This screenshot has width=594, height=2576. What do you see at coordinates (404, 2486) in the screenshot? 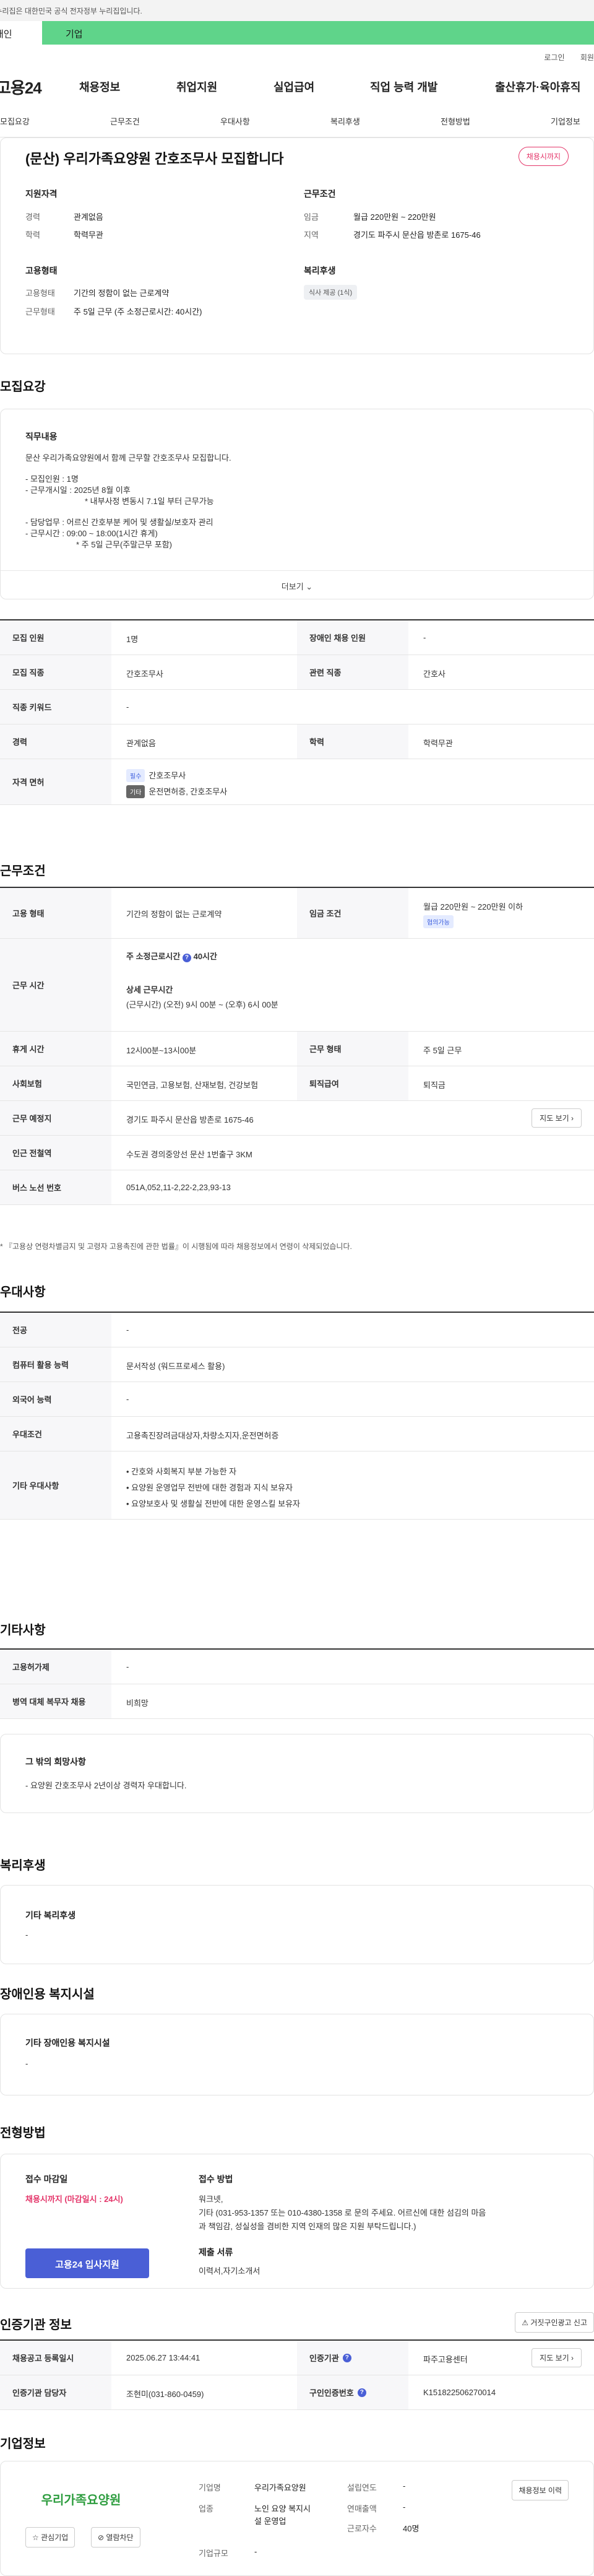
I see `founded-value: -` at bounding box center [404, 2486].